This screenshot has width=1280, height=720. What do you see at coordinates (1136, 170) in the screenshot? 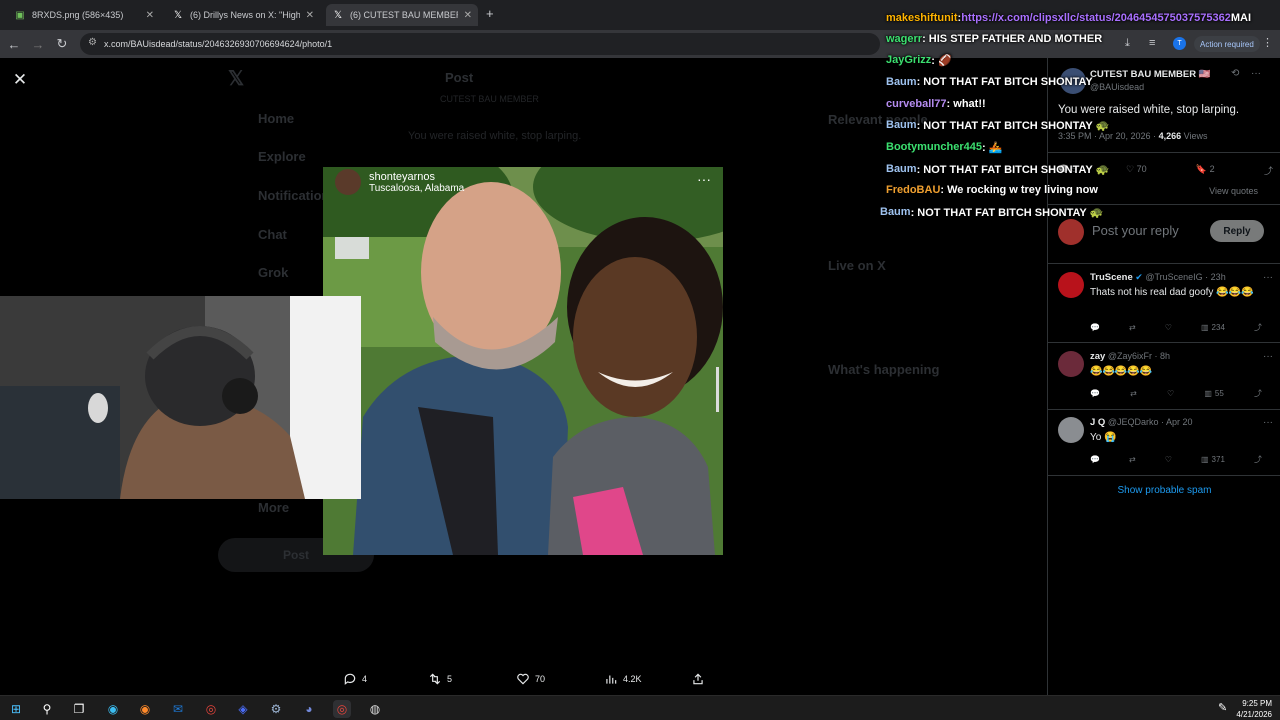
I see `like-stat: ♡ 70` at bounding box center [1136, 170].